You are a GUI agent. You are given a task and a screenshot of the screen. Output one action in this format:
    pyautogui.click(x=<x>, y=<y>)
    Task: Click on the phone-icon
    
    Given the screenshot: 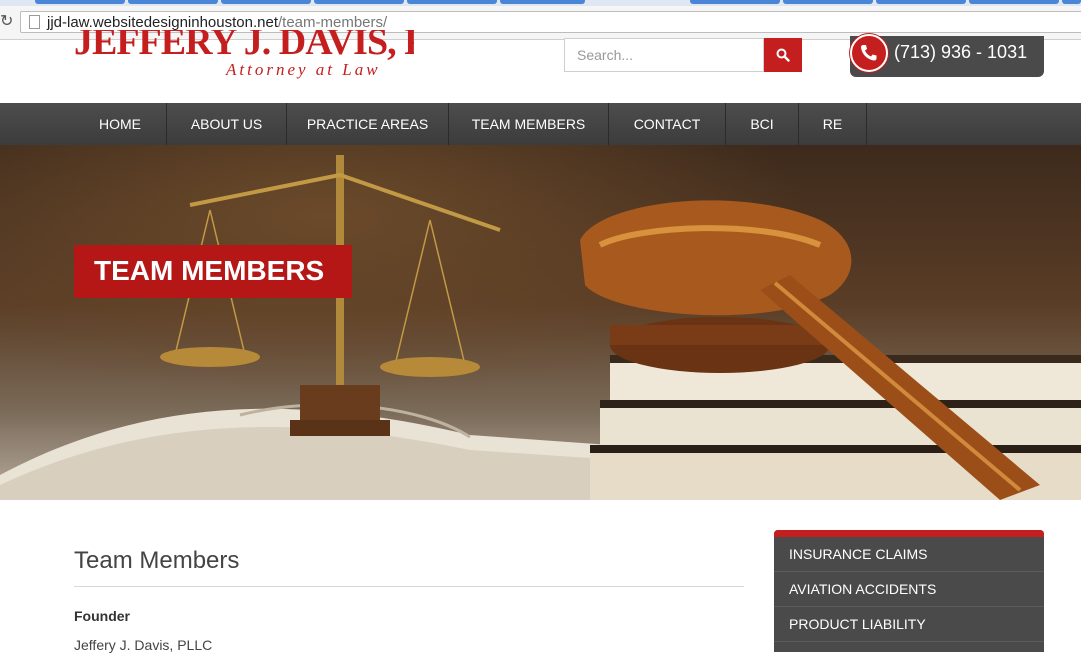 What is the action you would take?
    pyautogui.click(x=869, y=53)
    